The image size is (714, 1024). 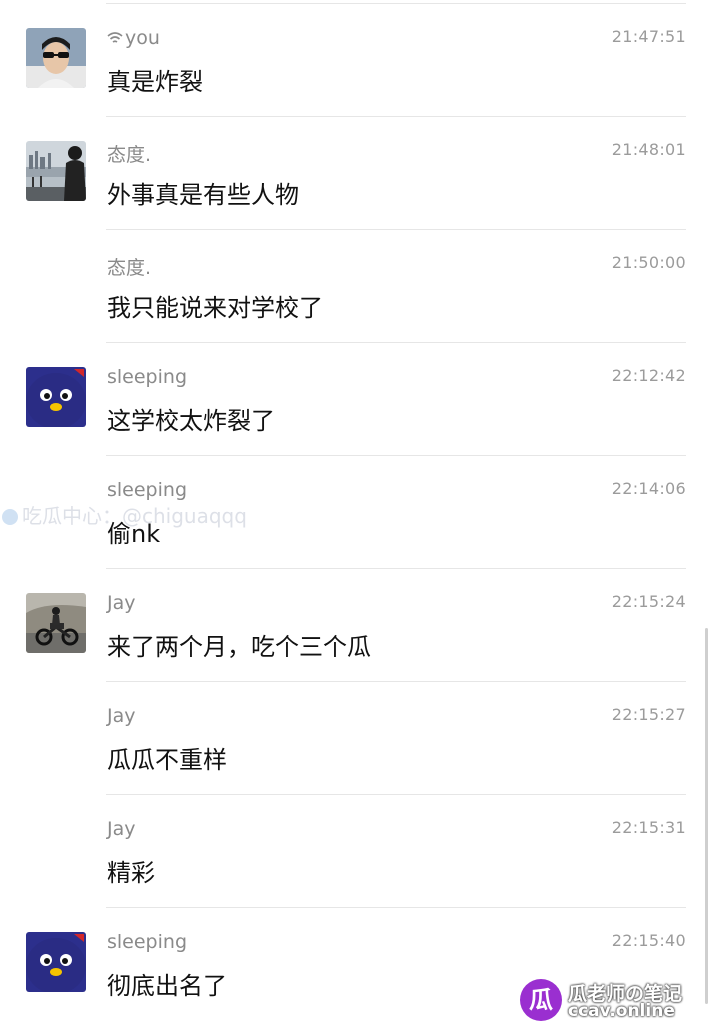 What do you see at coordinates (648, 149) in the screenshot?
I see `message-time: 21:48:01` at bounding box center [648, 149].